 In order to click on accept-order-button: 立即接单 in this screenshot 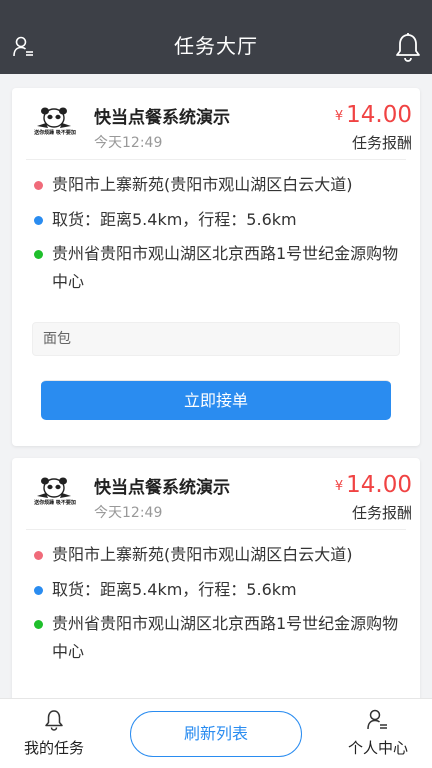, I will do `click(216, 400)`.